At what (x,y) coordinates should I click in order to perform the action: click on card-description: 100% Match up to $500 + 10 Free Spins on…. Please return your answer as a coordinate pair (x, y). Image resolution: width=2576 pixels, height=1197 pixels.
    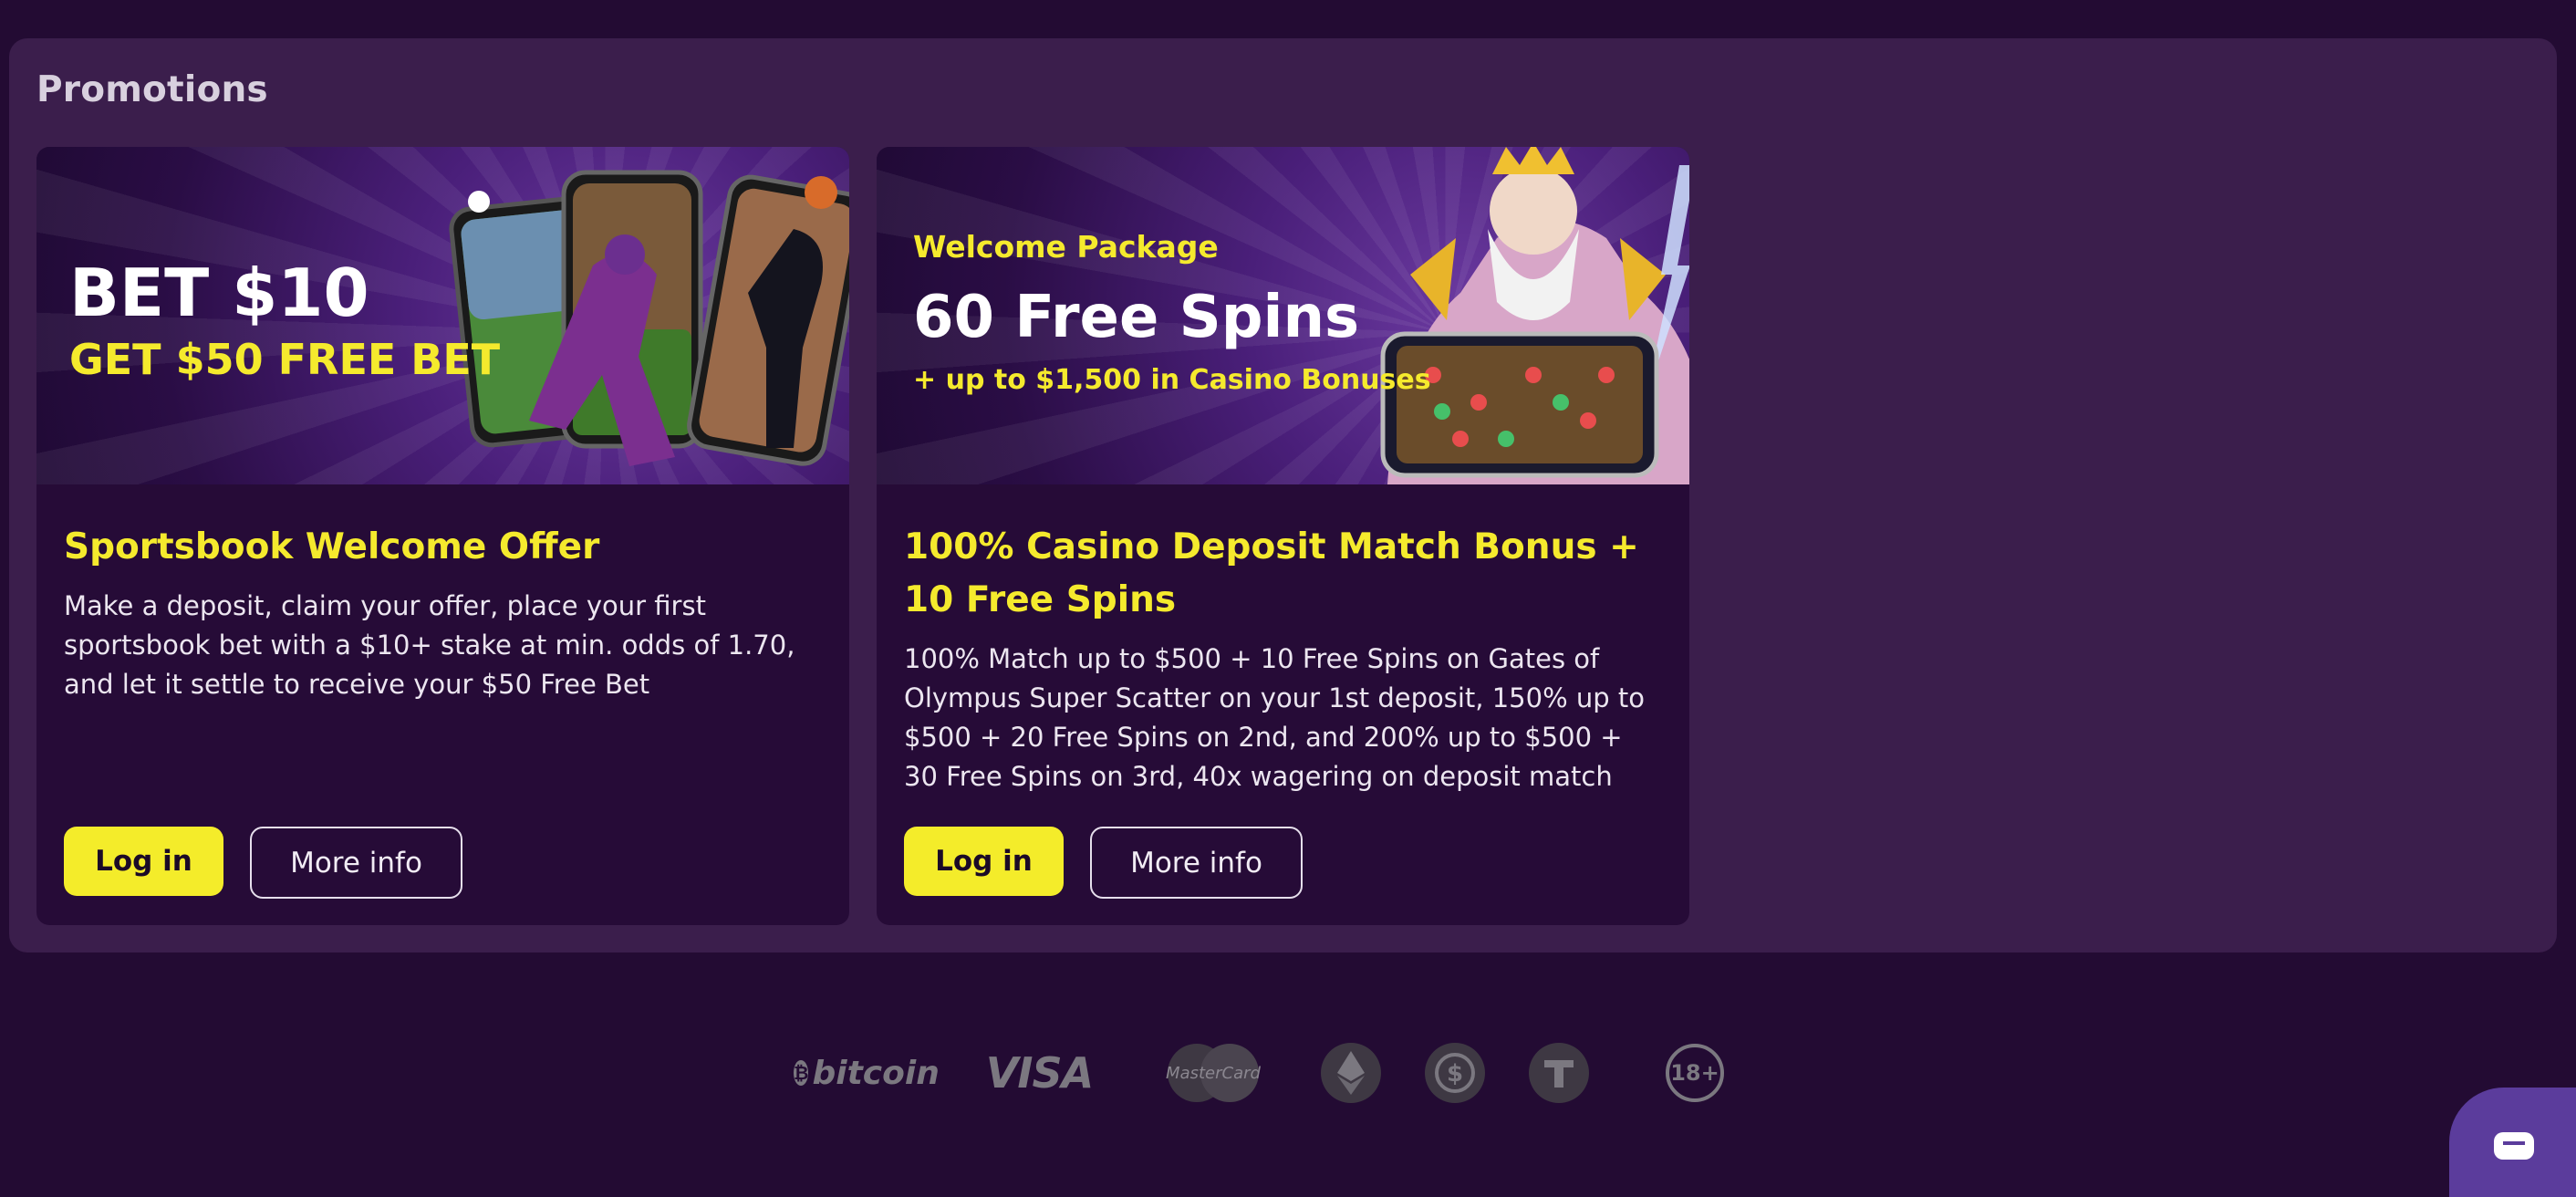
    Looking at the image, I should click on (1274, 717).